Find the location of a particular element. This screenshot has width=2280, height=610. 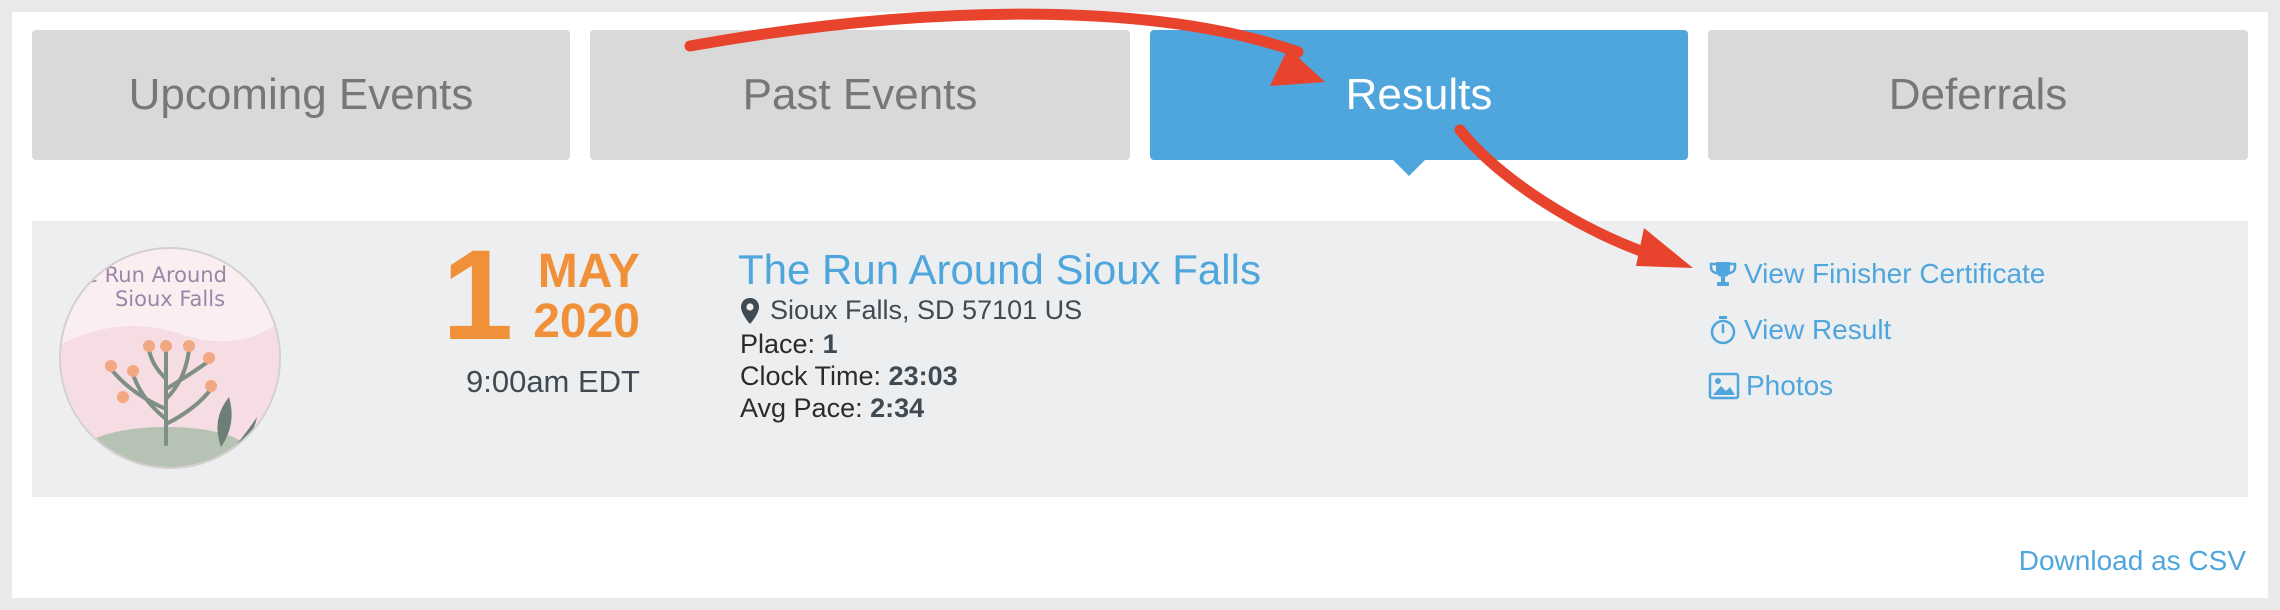

tab-deferrals: Deferrals is located at coordinates (1978, 95).